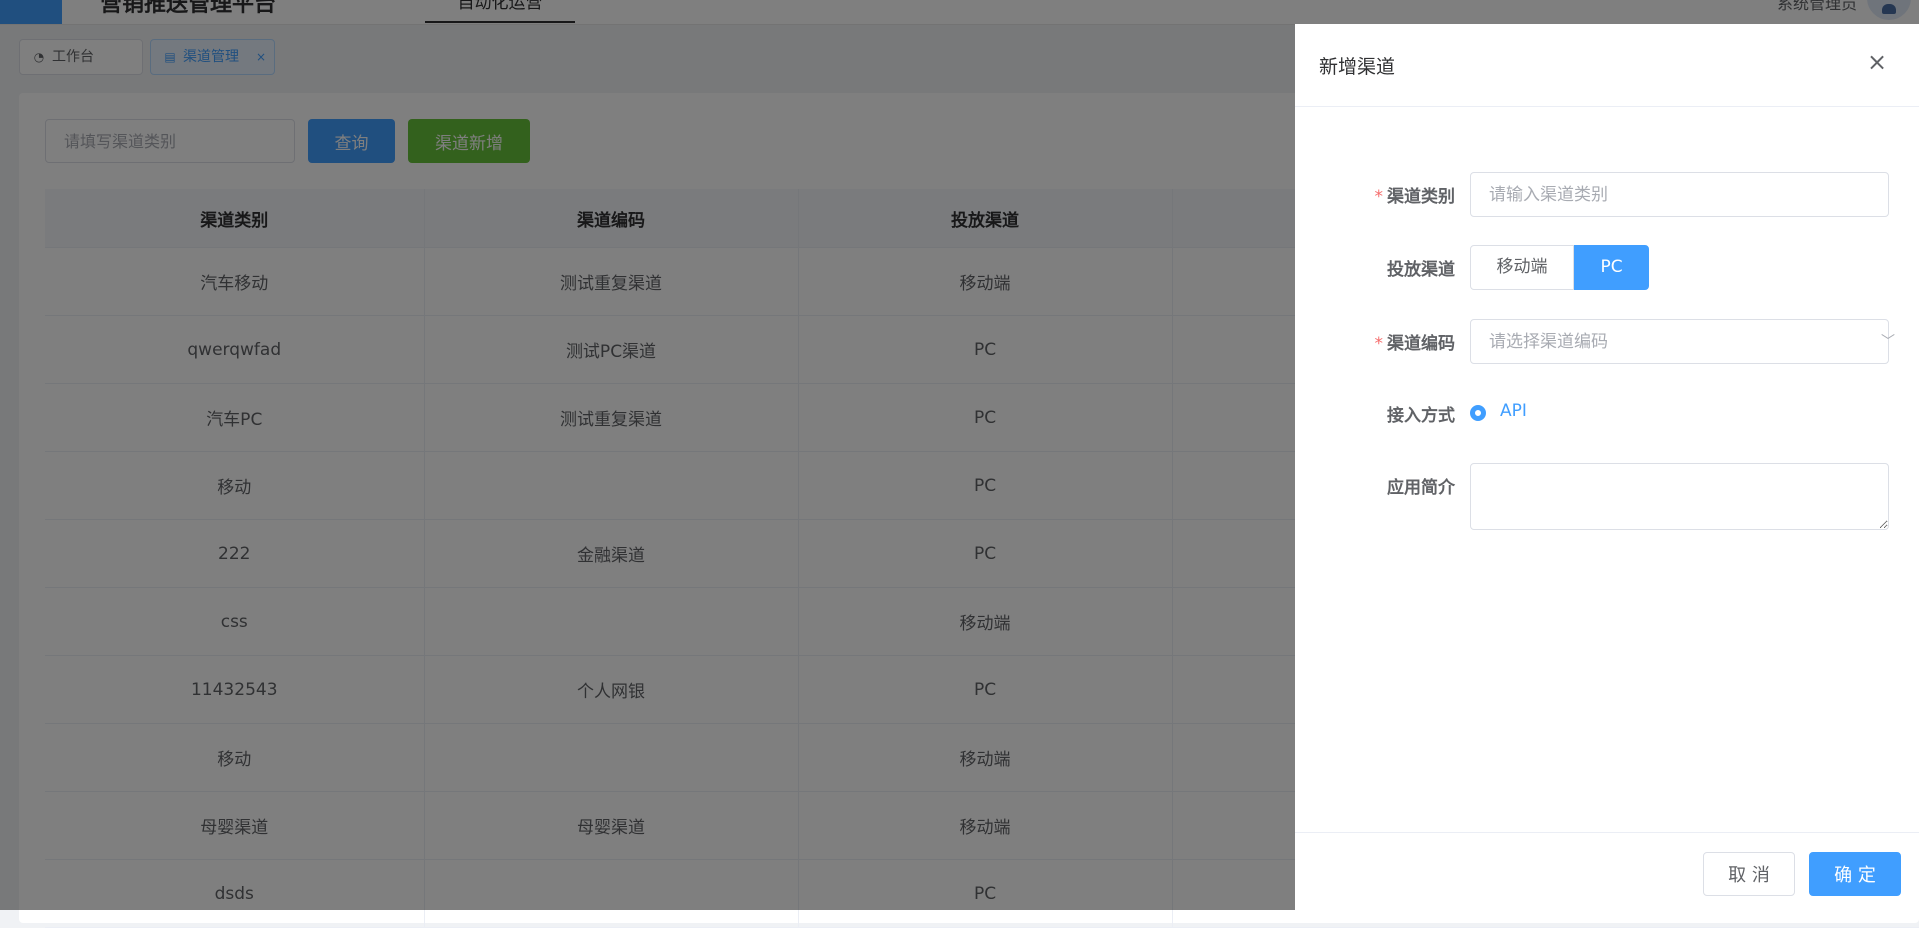  I want to click on access-option-api: API, so click(1513, 411).